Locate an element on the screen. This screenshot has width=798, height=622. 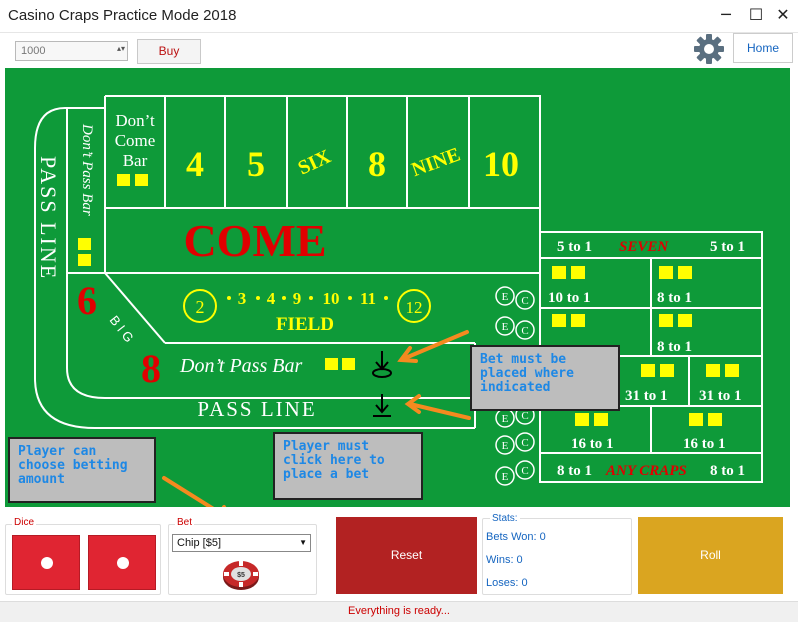
chevron-down-icon: ▼ is located at coordinates (303, 542).